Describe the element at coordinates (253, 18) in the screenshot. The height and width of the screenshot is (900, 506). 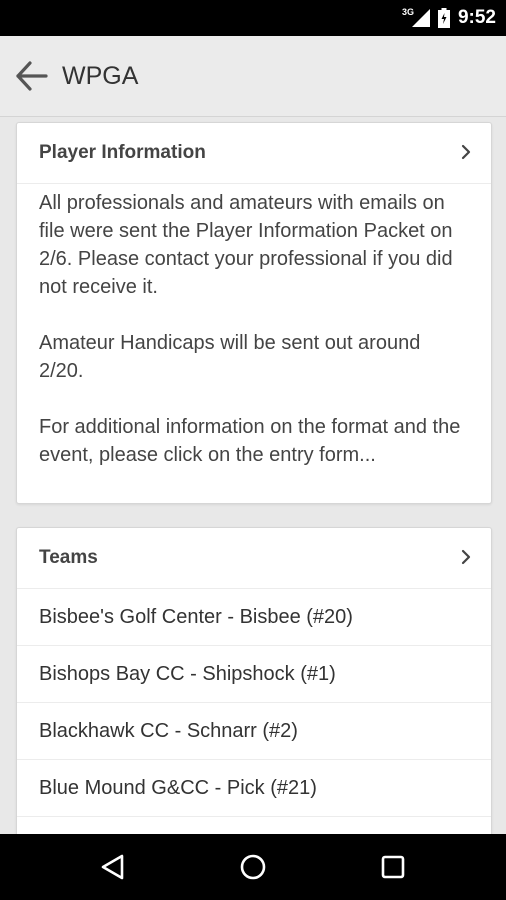
I see `status-bar: 3G 9:52` at that location.